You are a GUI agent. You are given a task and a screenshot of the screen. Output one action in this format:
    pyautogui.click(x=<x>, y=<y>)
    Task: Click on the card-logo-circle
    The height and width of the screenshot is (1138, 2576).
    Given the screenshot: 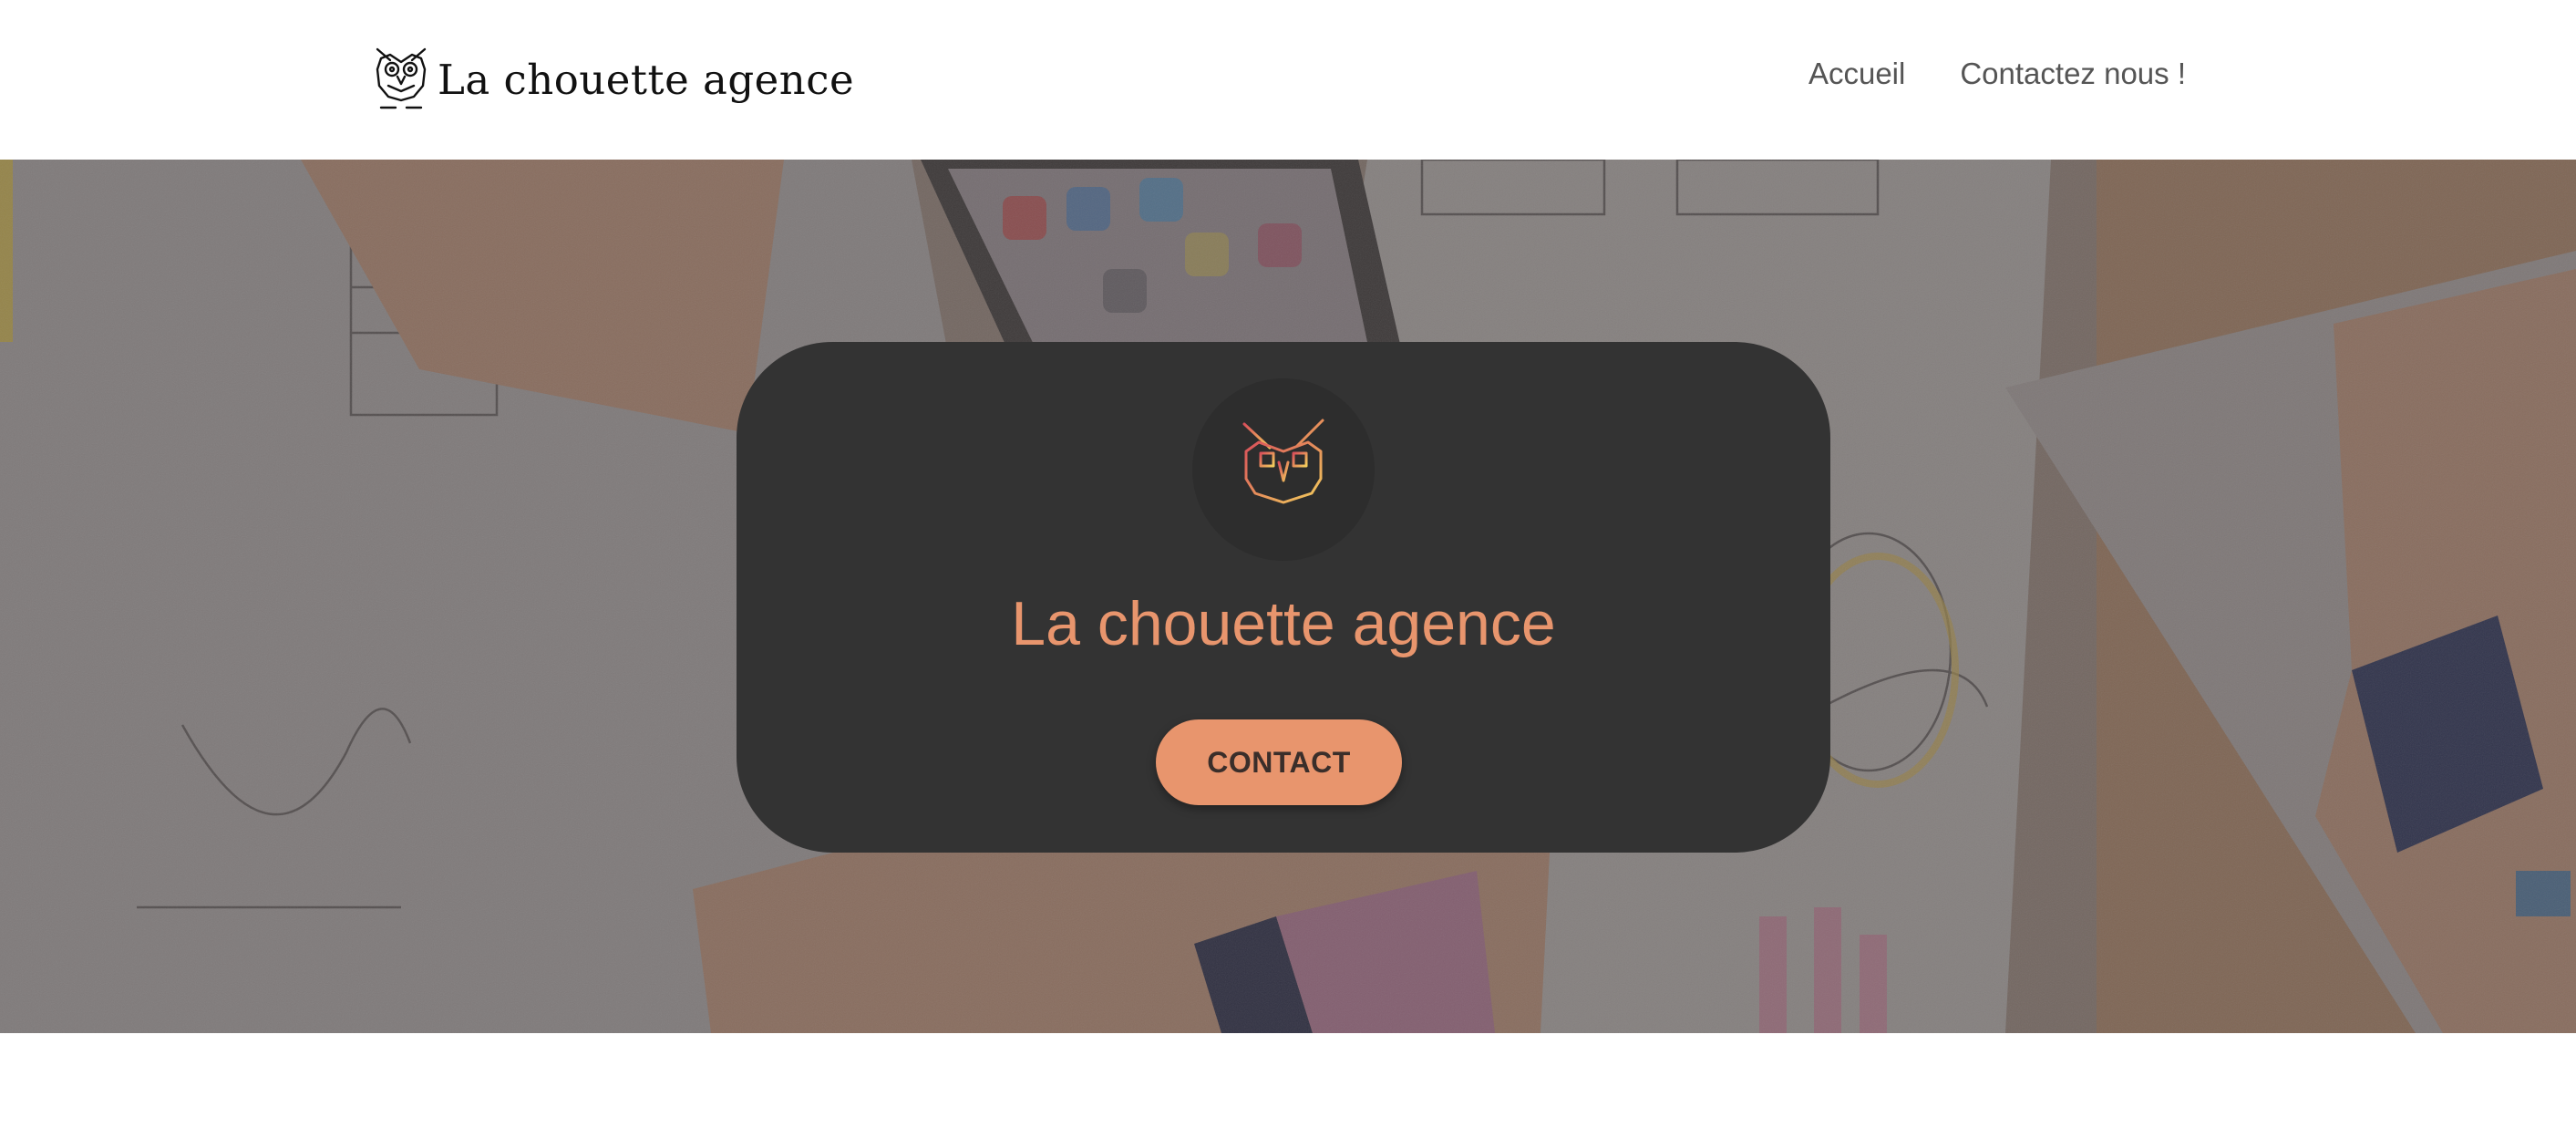 What is the action you would take?
    pyautogui.click(x=1283, y=470)
    